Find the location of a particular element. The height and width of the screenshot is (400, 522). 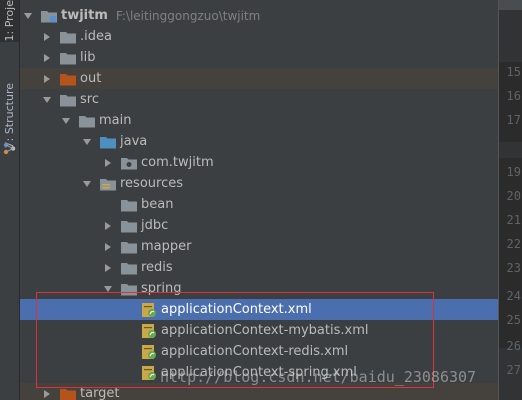

tree-row-target: target is located at coordinates (259, 391).